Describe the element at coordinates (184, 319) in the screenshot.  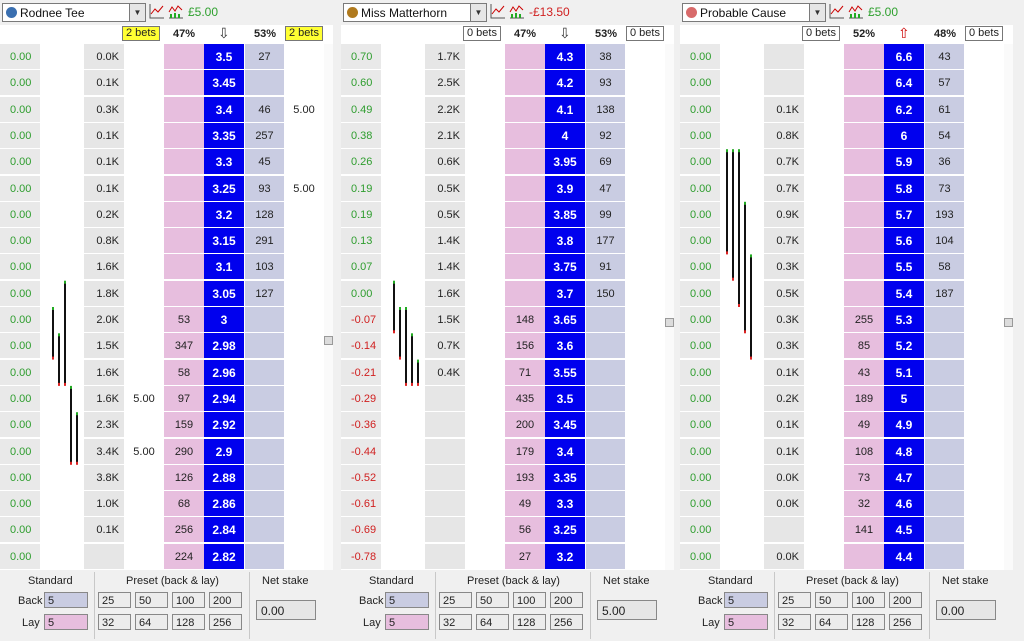
I see `back-amount-cell: 53` at that location.